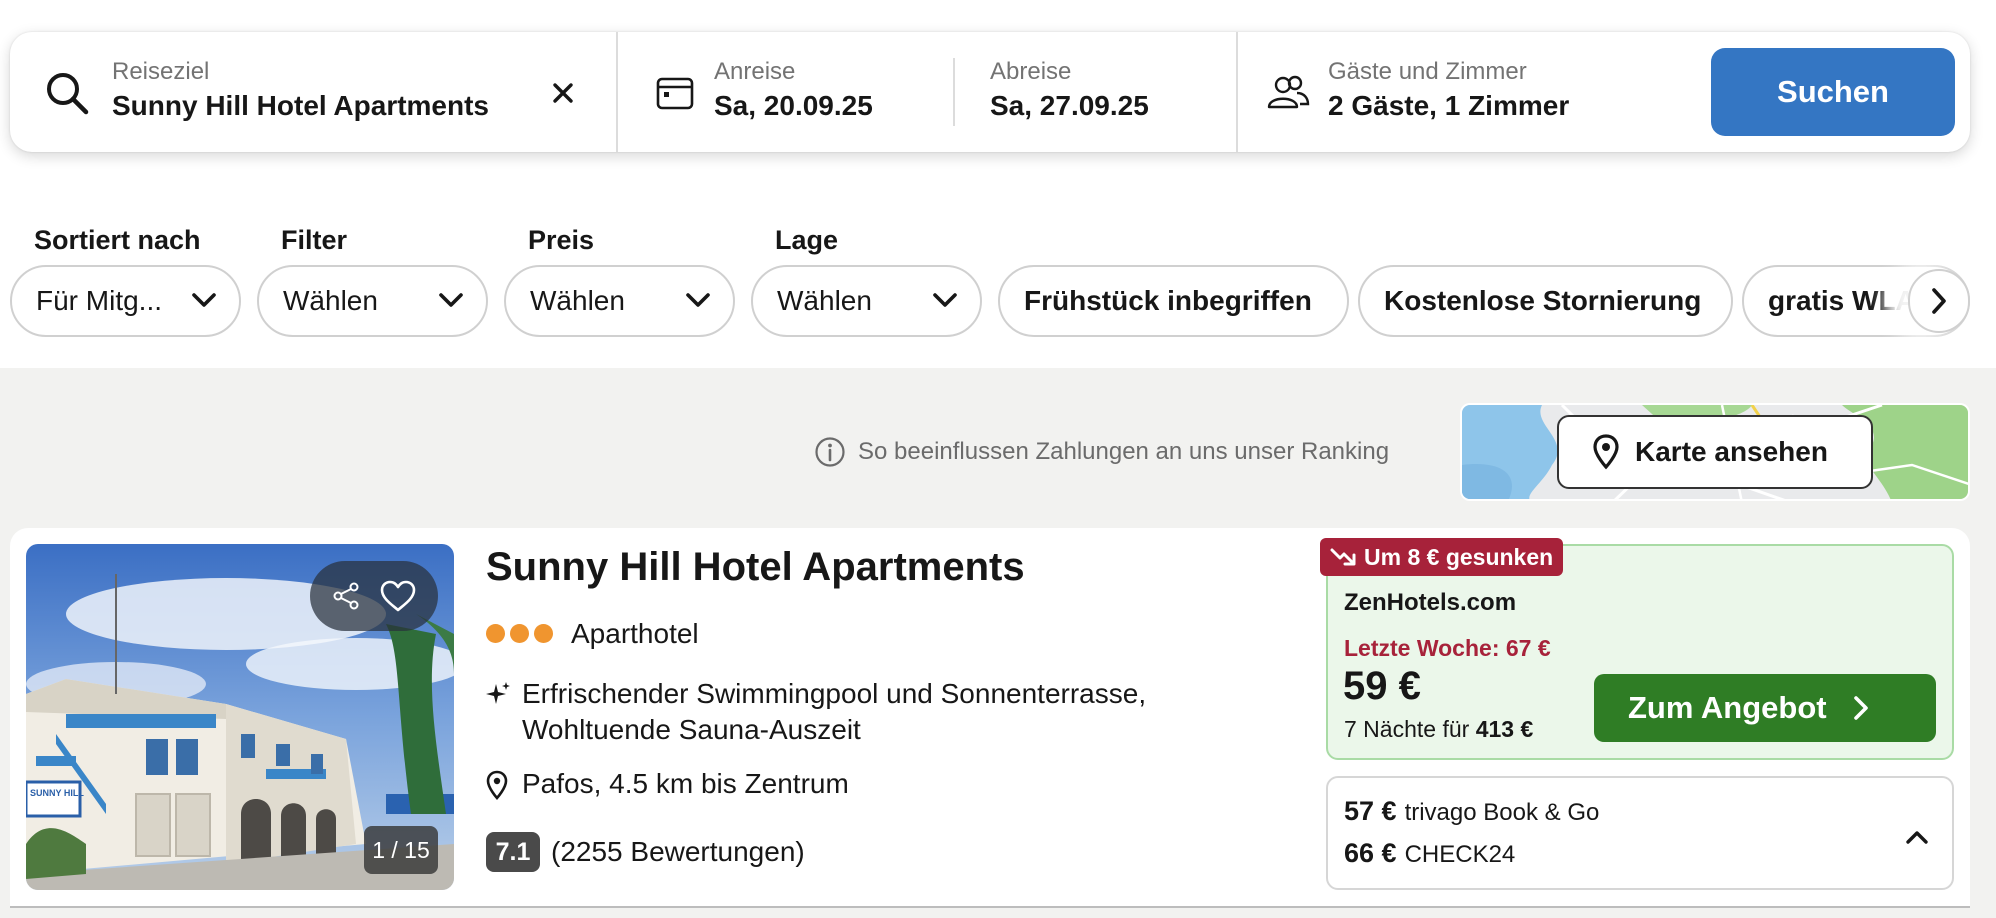  Describe the element at coordinates (1459, 556) in the screenshot. I see `price-drop-text: Um 8 € gesunken` at that location.